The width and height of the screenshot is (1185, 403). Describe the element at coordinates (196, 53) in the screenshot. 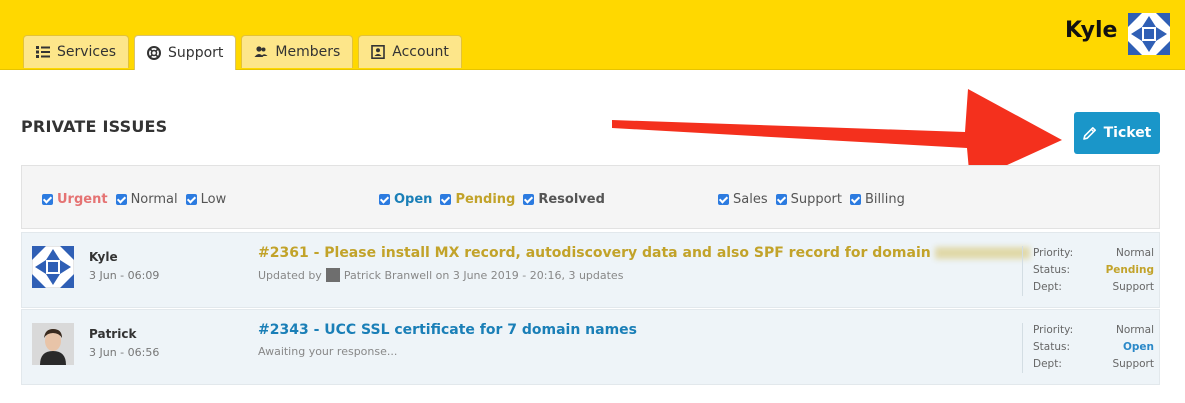

I see `tab-label: Support` at that location.